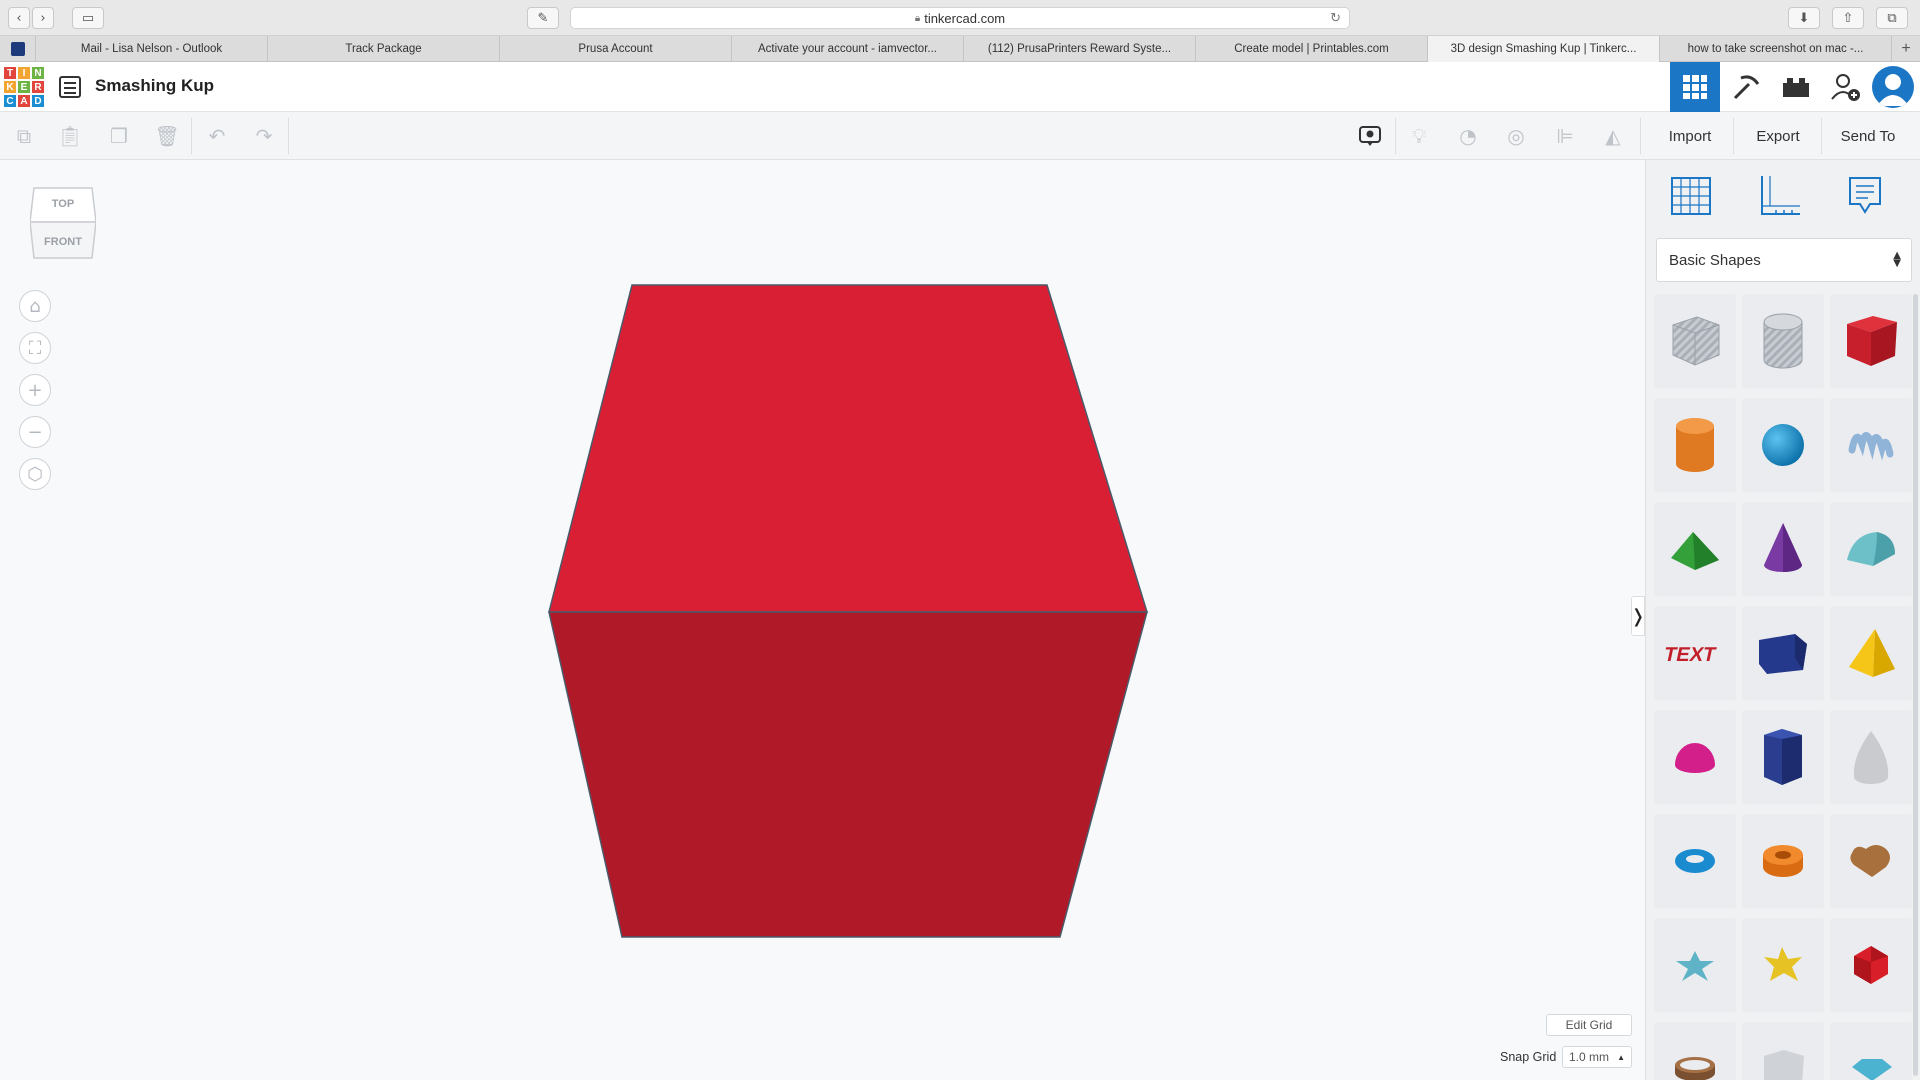  What do you see at coordinates (35, 474) in the screenshot?
I see `perspective-button: ⬡` at bounding box center [35, 474].